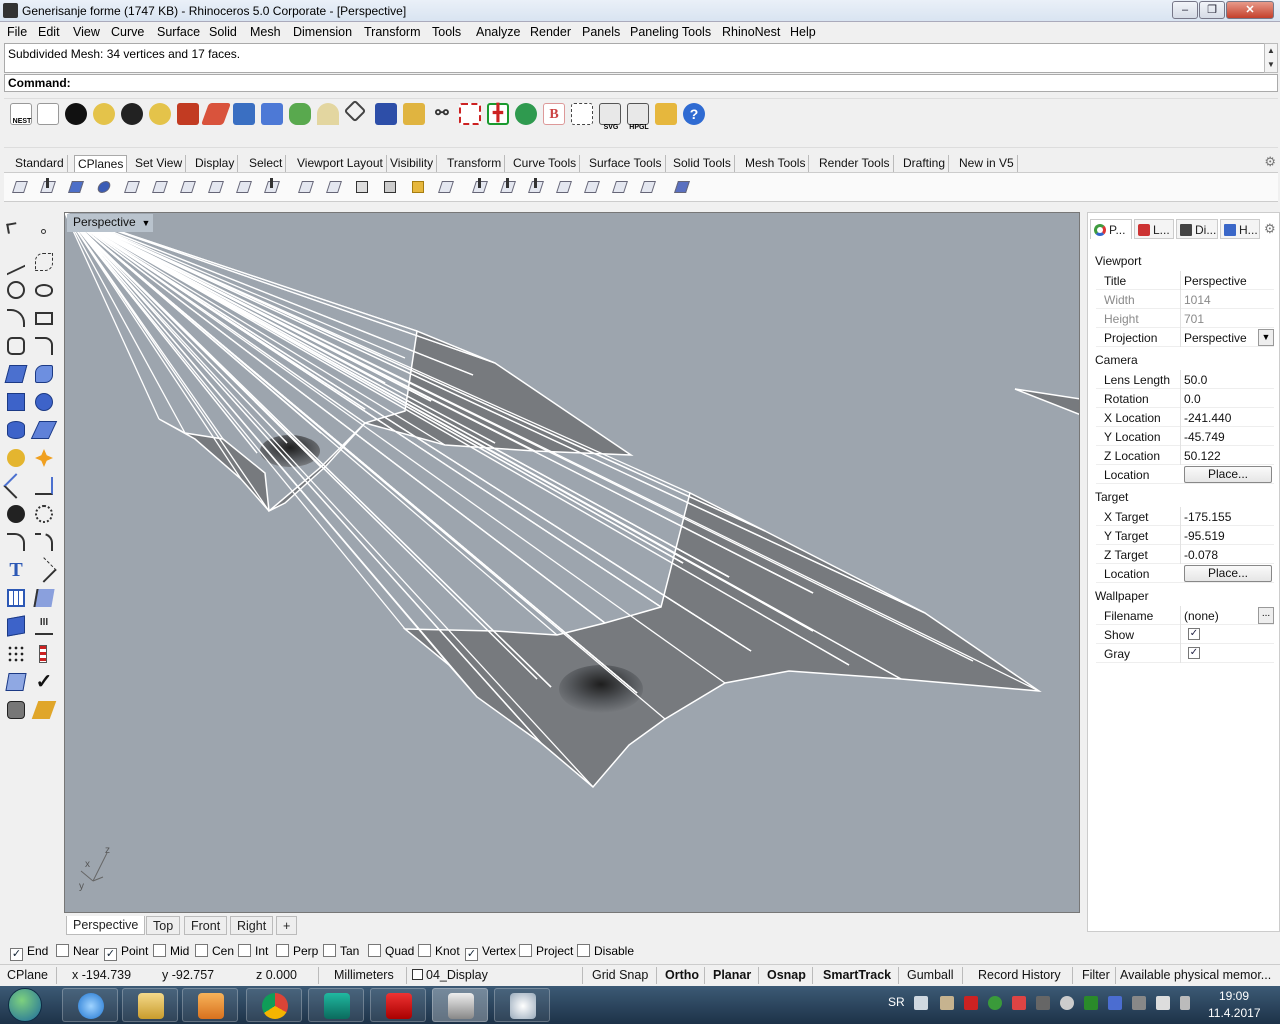  Describe the element at coordinates (40, 163) in the screenshot. I see `tab-standard: Standard` at that location.